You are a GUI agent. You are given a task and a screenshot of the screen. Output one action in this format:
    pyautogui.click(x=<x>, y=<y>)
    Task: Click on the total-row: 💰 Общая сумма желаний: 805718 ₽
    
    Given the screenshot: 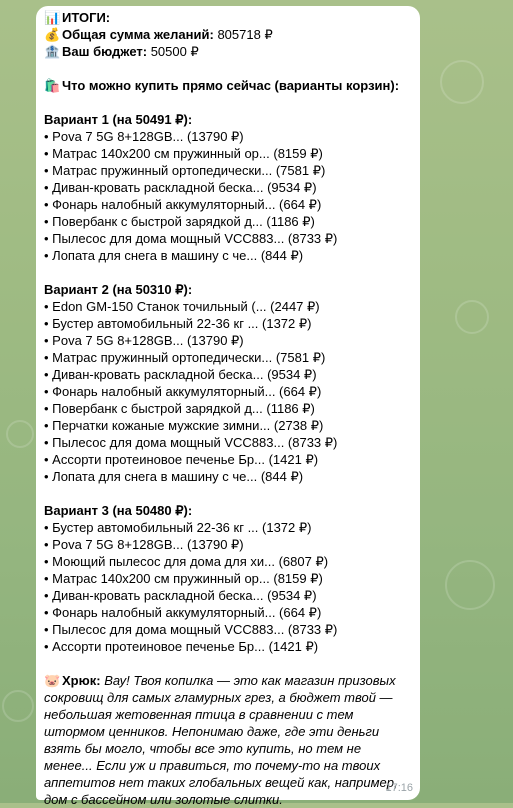 What is the action you would take?
    pyautogui.click(x=228, y=34)
    